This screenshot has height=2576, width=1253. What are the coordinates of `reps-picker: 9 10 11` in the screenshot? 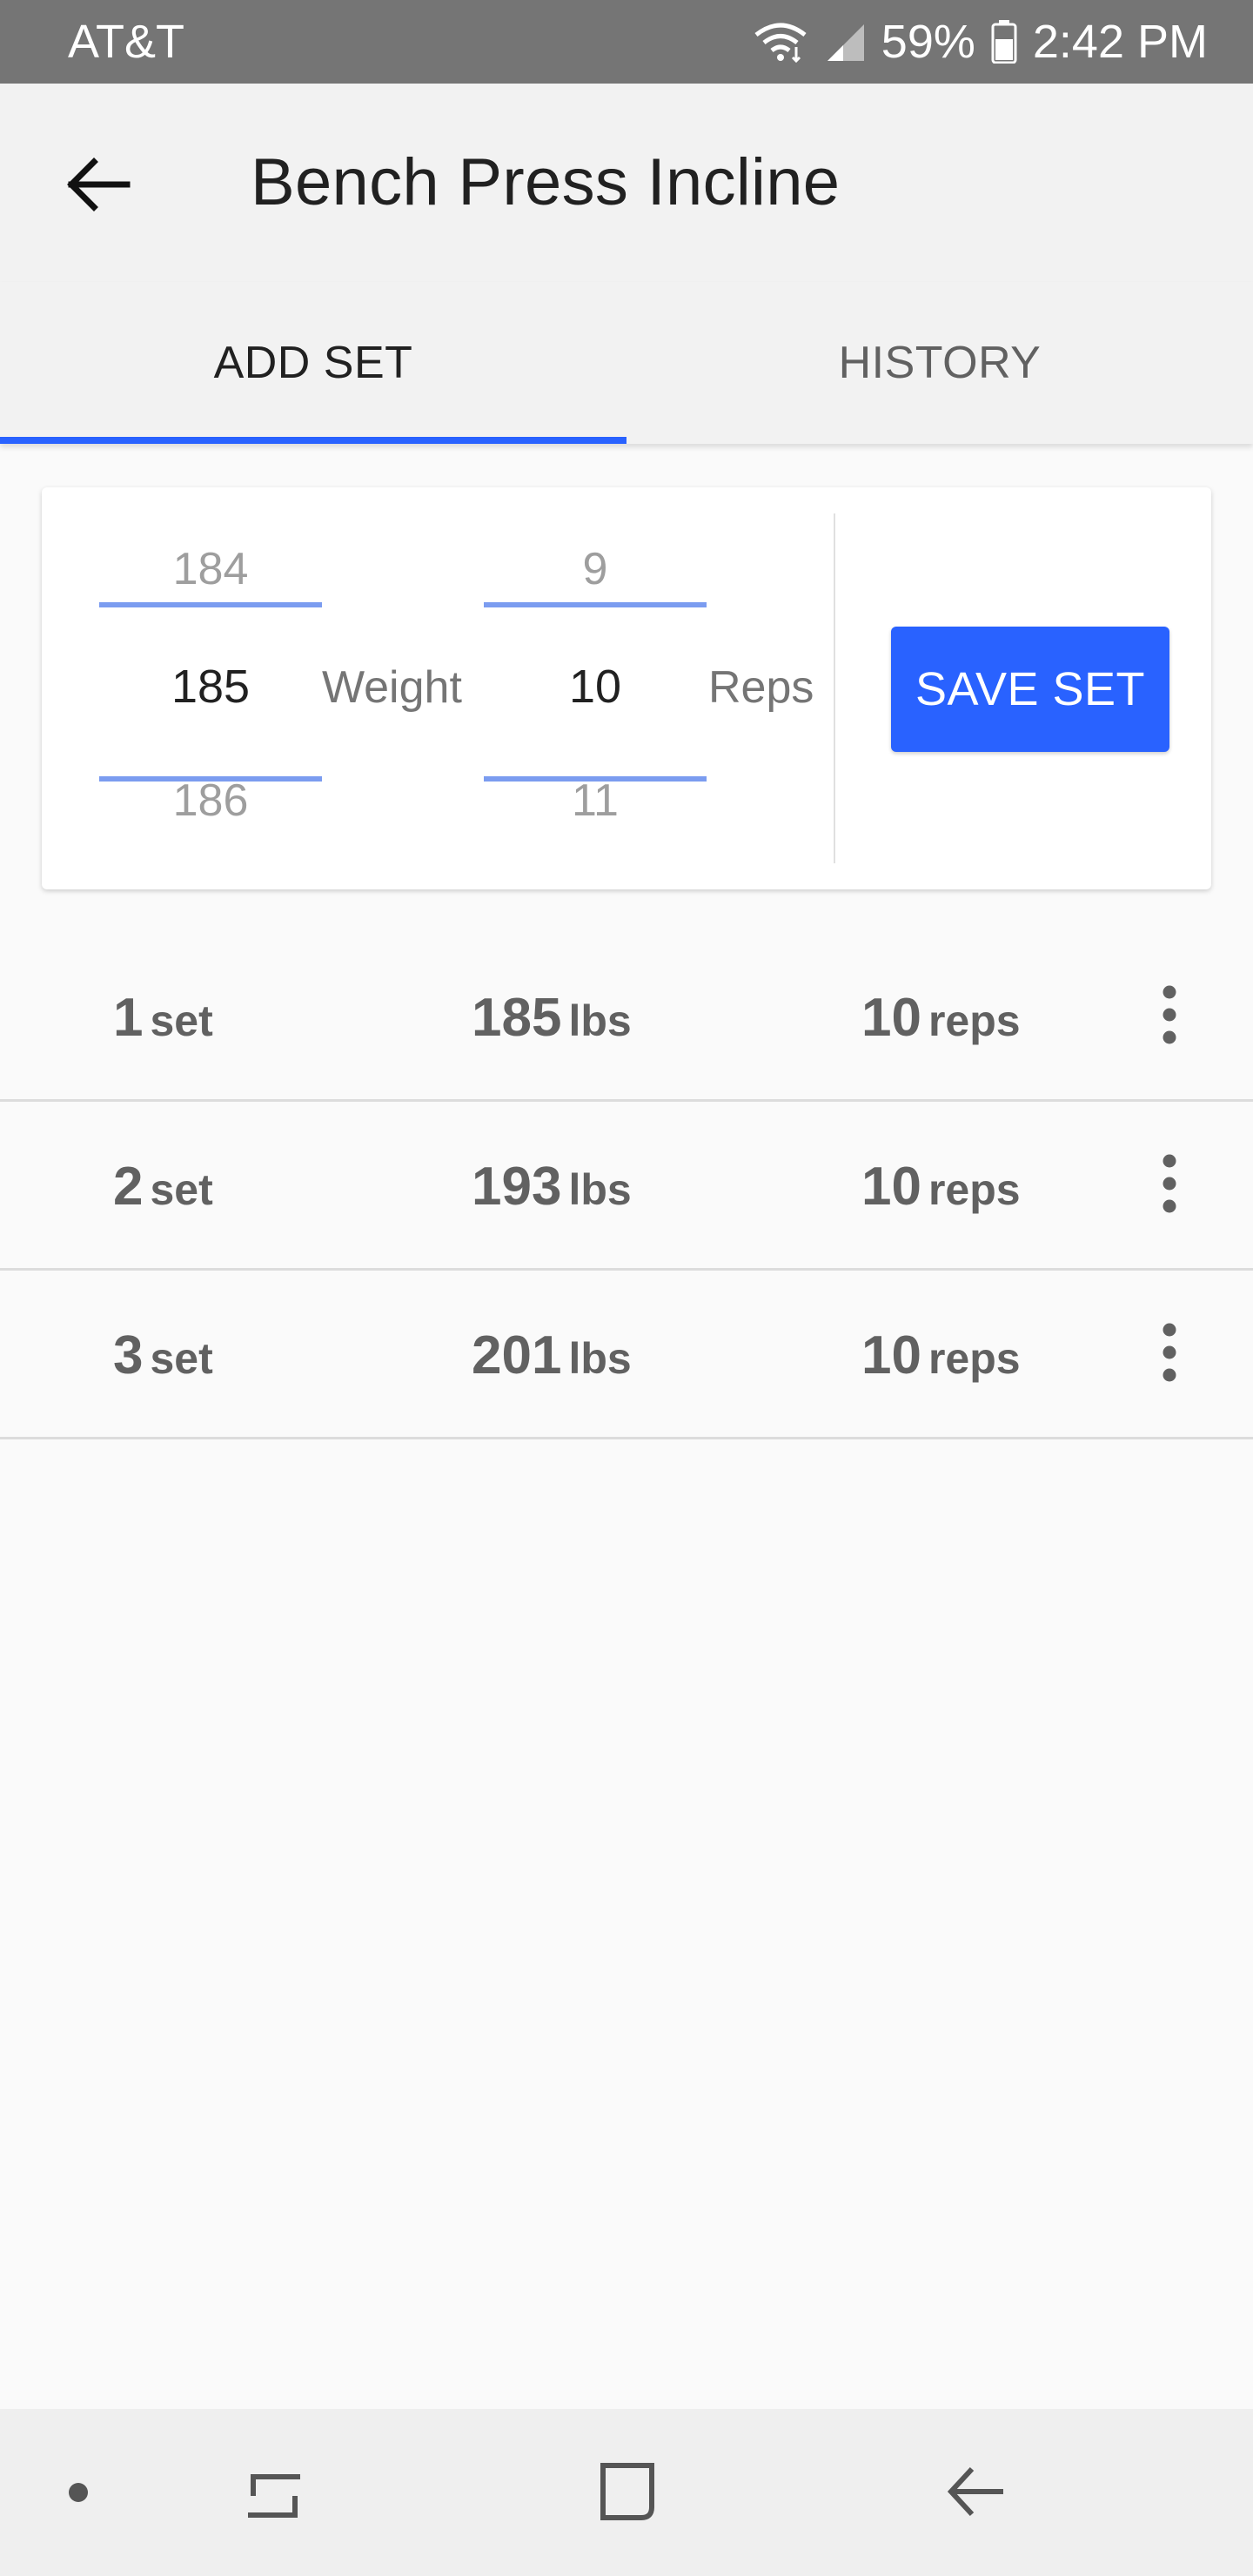 It's located at (595, 686).